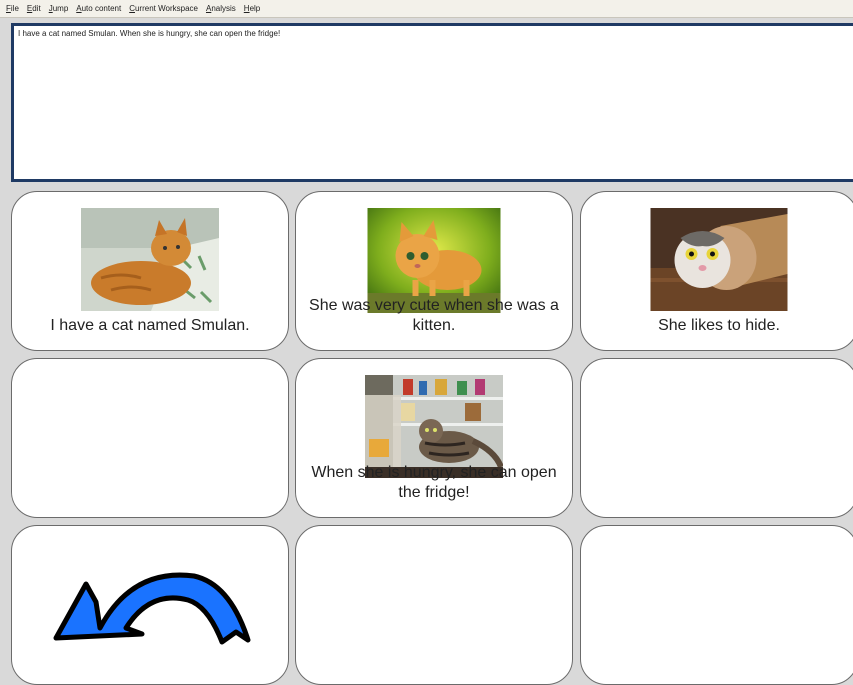 The width and height of the screenshot is (853, 685). I want to click on cat-in-paper-roll-photo, so click(719, 259).